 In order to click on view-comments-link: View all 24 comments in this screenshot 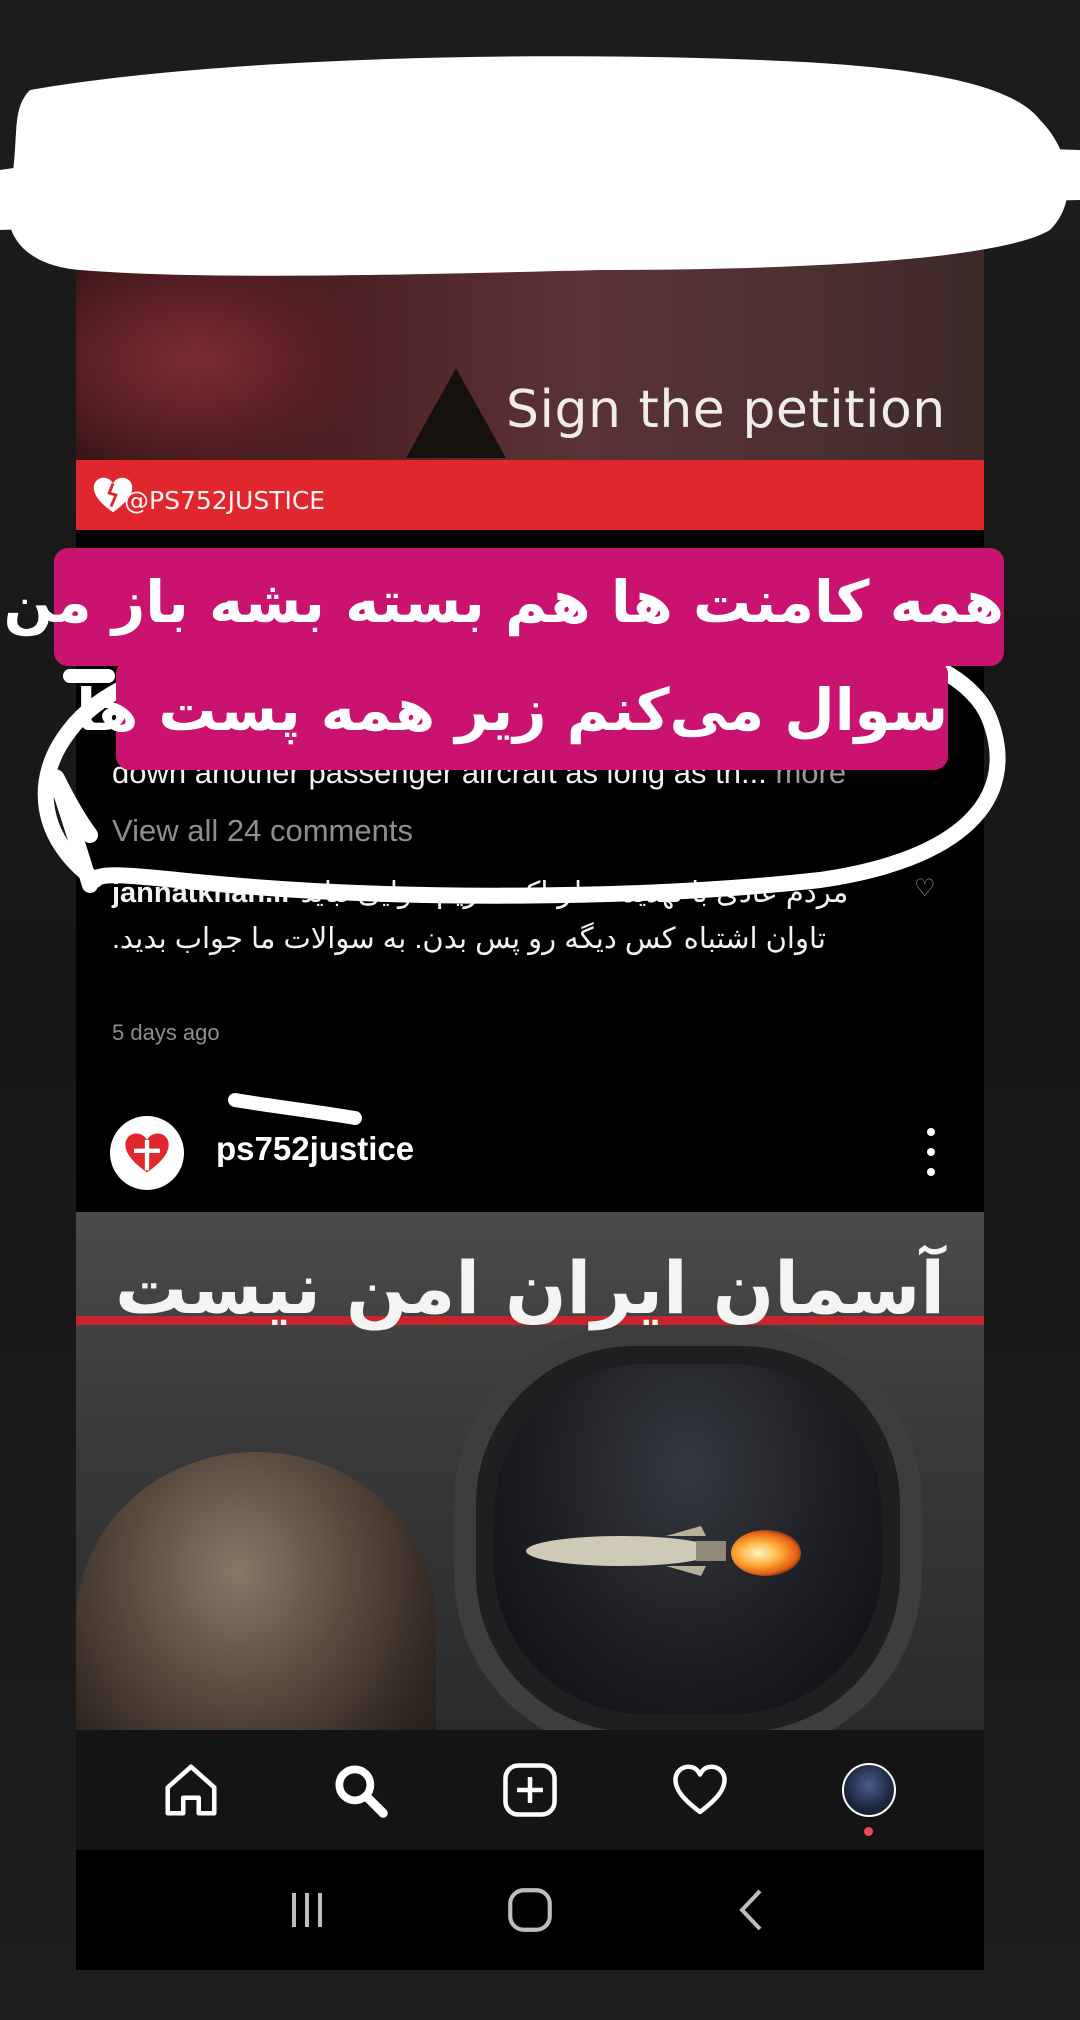, I will do `click(262, 831)`.